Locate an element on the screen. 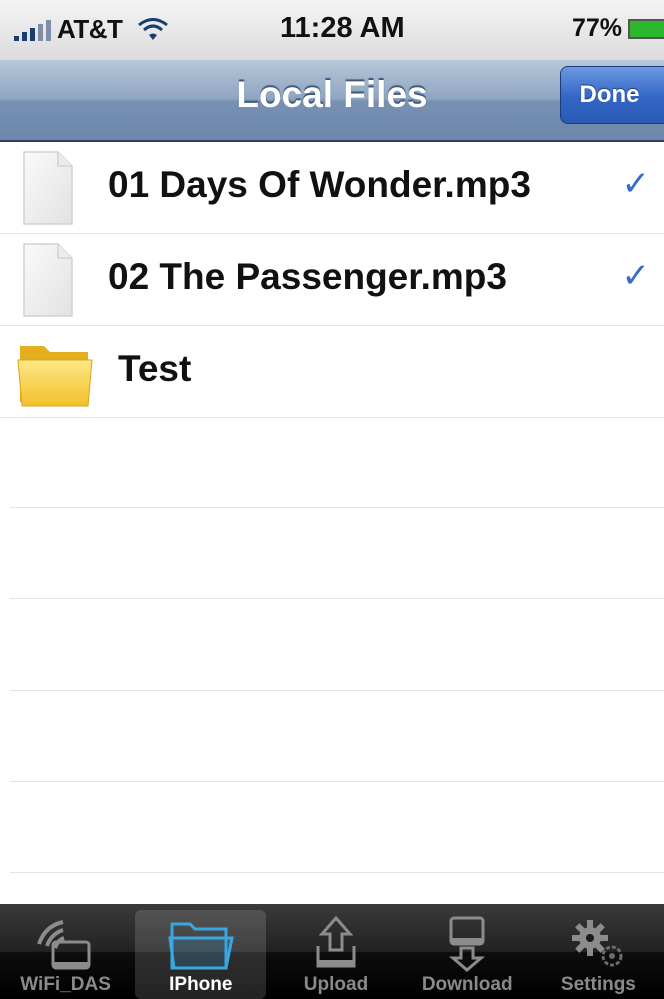 This screenshot has width=664, height=999. tab-settings: Settings is located at coordinates (598, 951).